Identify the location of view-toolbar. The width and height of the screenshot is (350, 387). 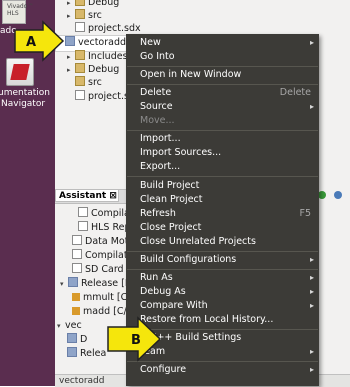
(334, 196).